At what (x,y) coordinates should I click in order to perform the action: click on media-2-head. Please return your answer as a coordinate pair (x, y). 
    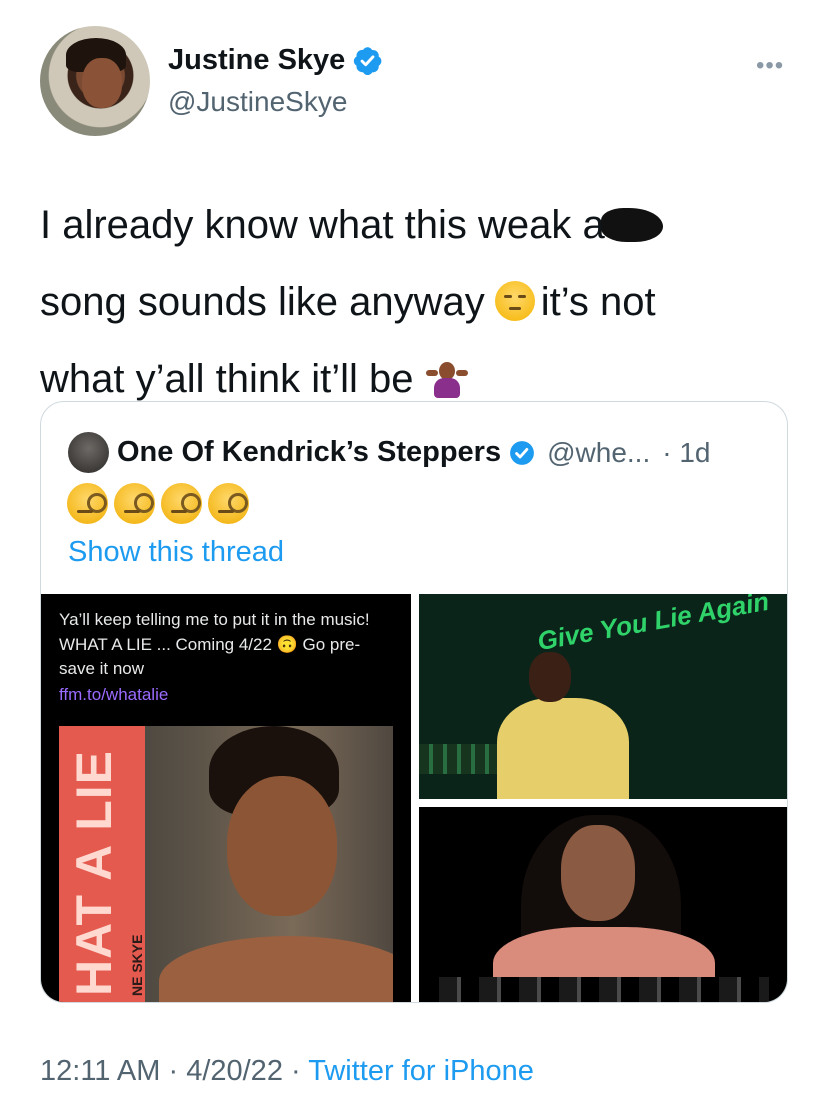
    Looking at the image, I should click on (550, 677).